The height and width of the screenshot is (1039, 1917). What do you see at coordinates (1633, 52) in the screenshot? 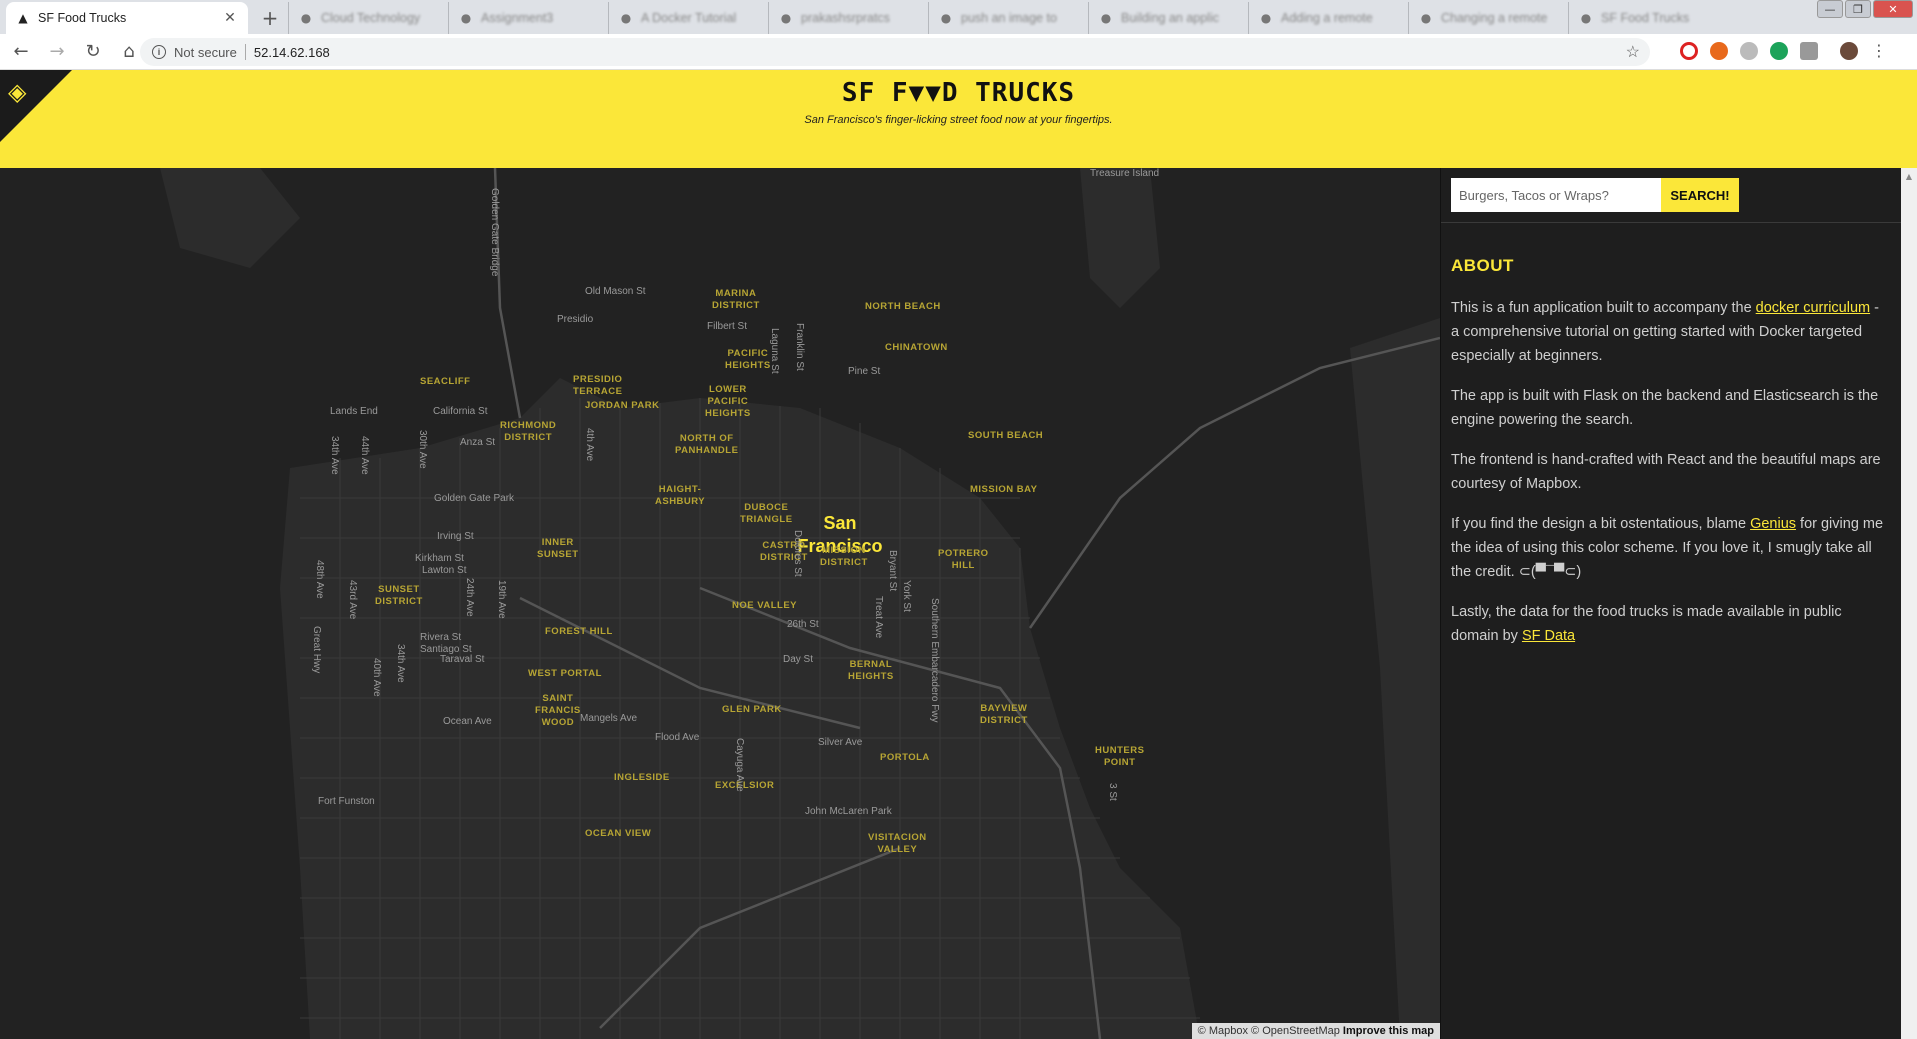
I see `bookmark-star-icon: ☆` at bounding box center [1633, 52].